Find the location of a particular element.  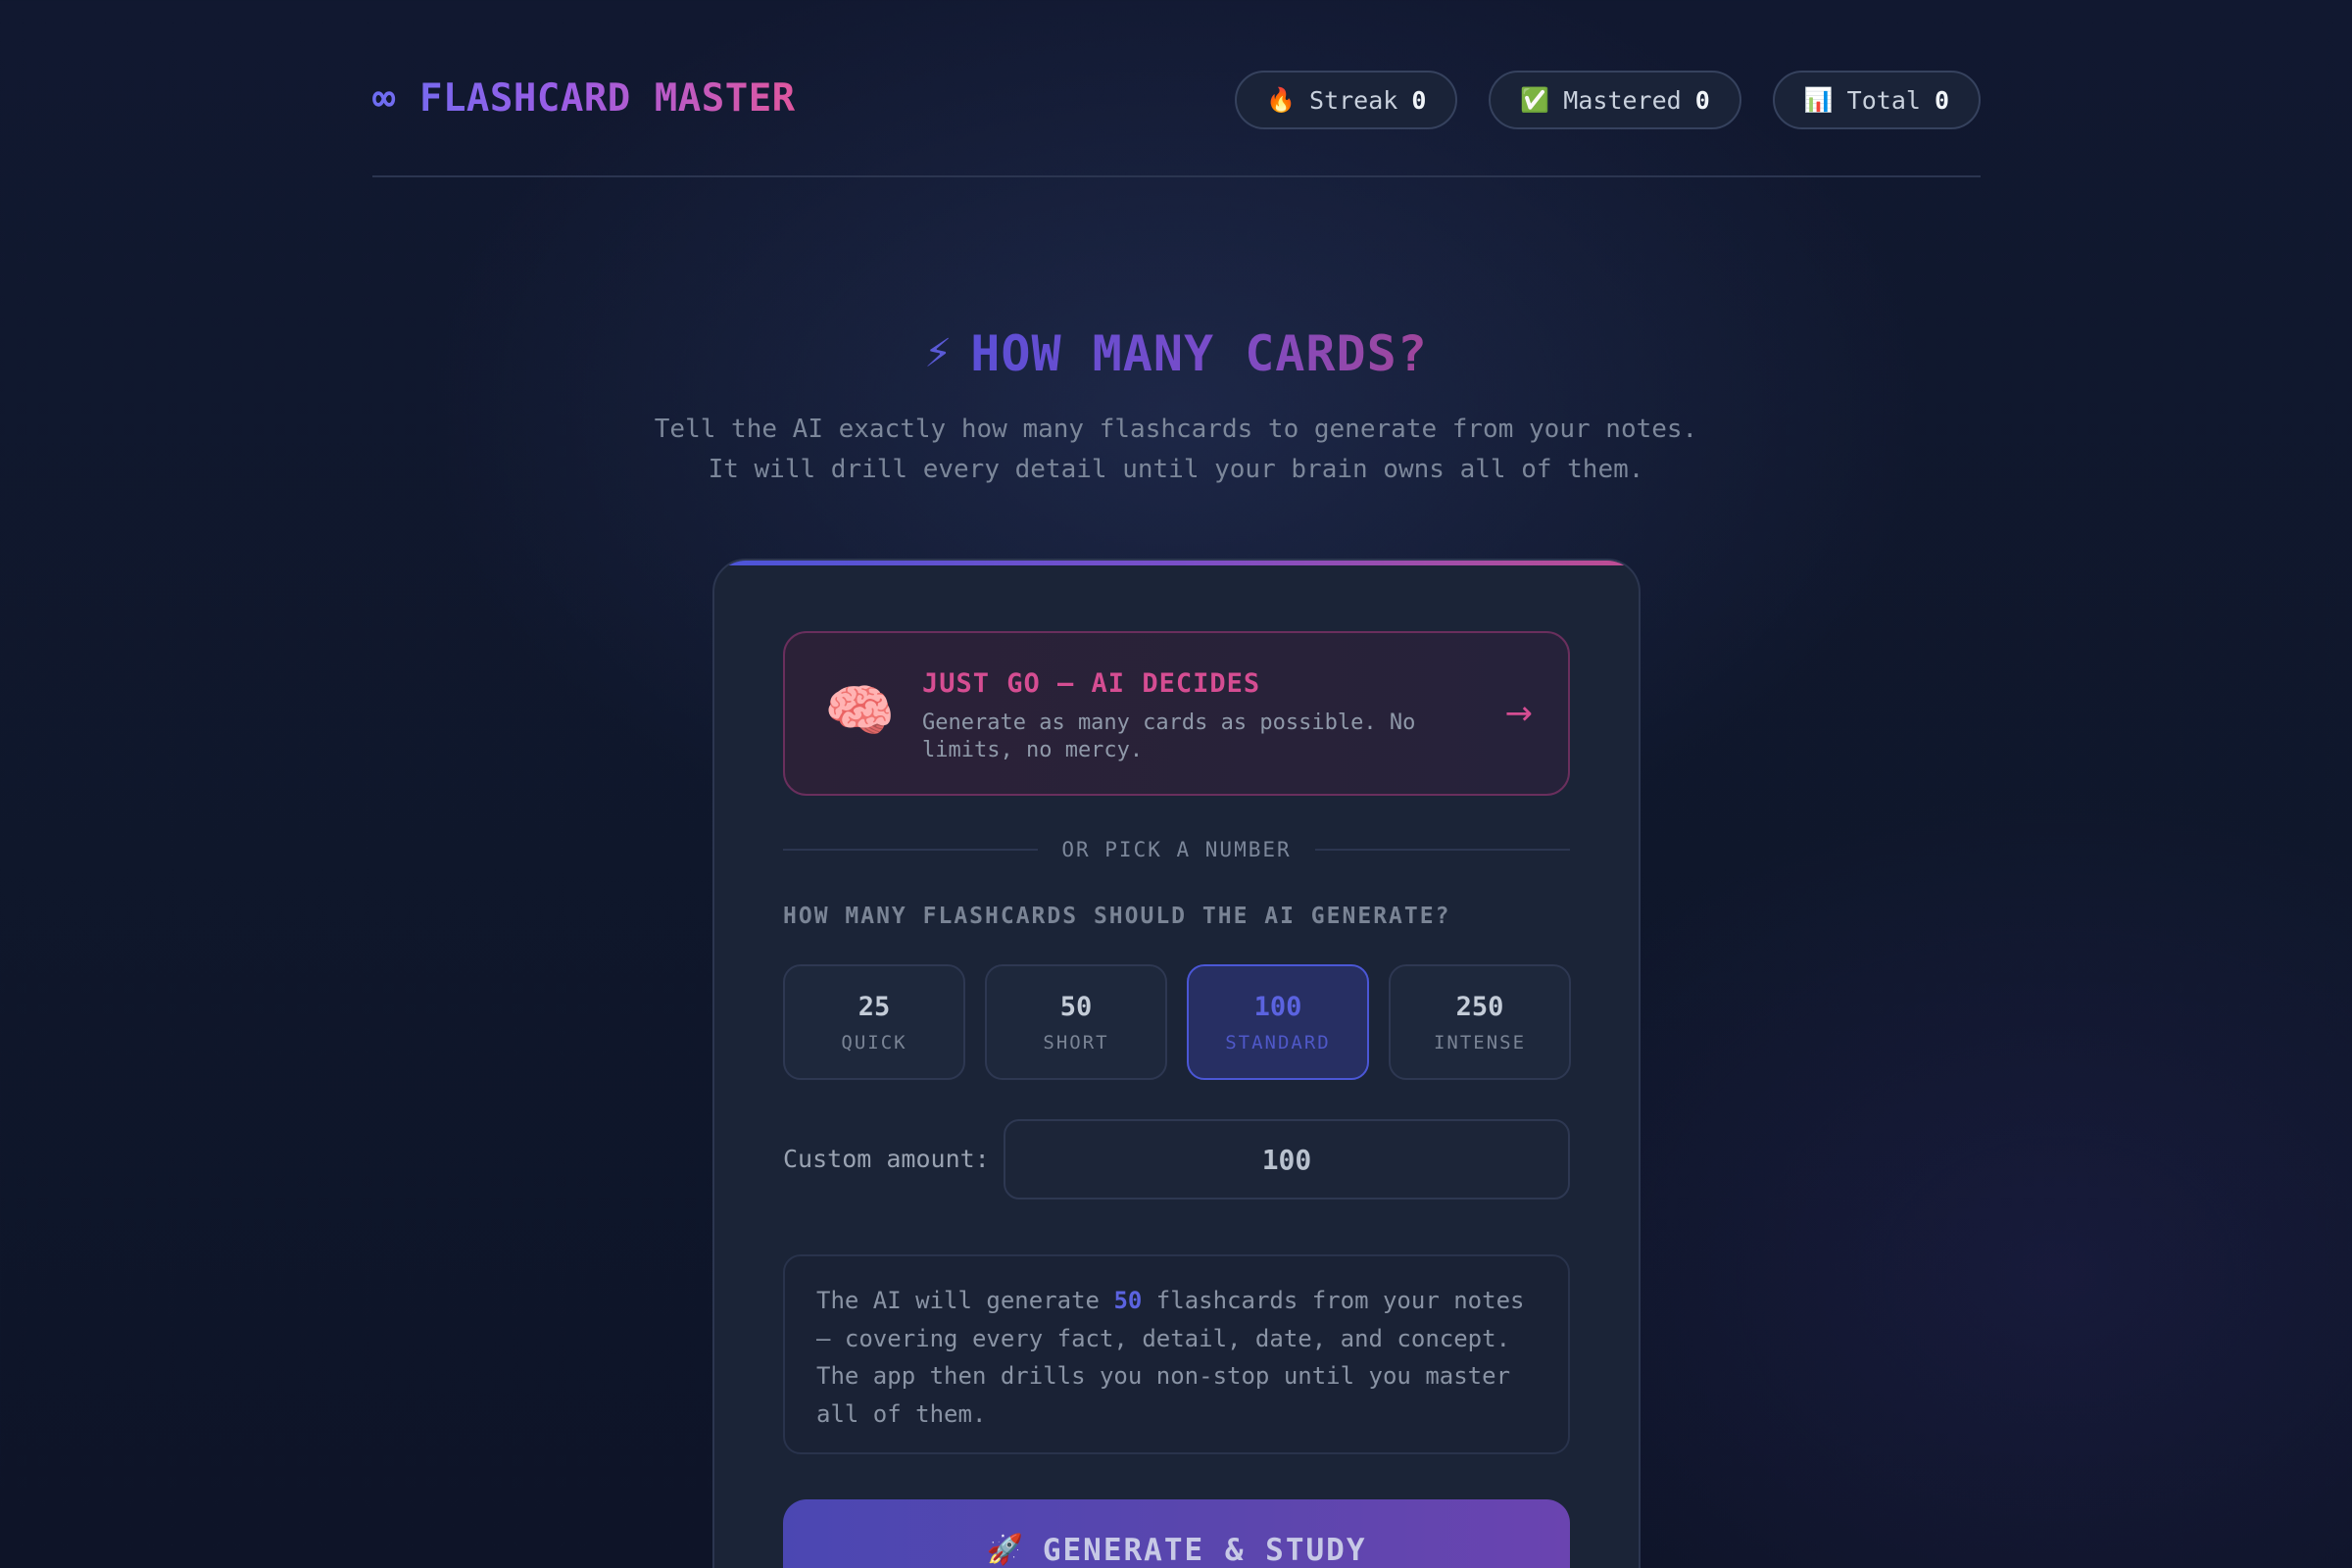

preset-50-button: 50 SHORT is located at coordinates (1076, 1022).